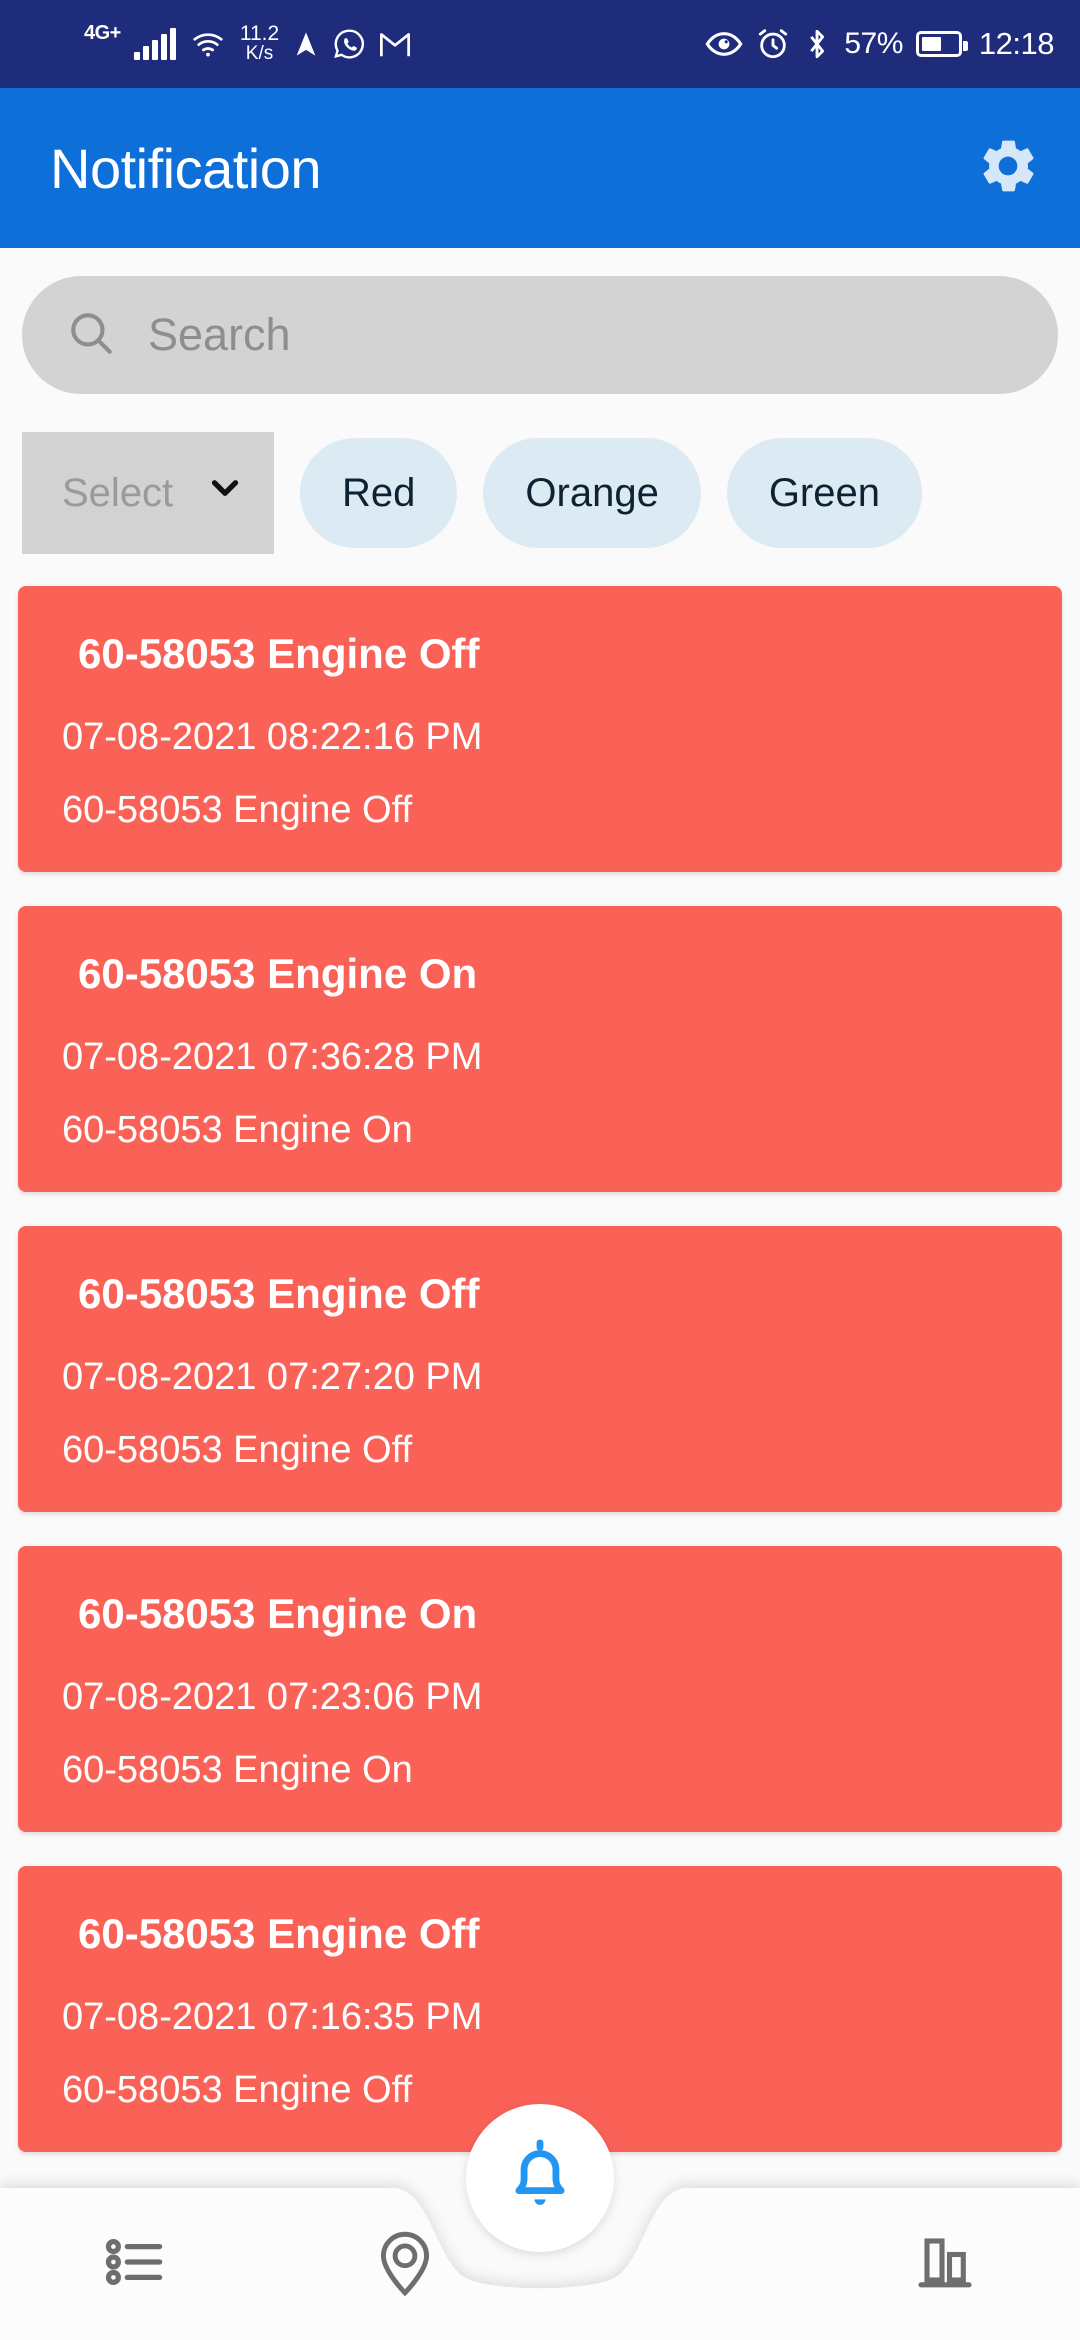  Describe the element at coordinates (592, 493) in the screenshot. I see `filter-chip-orange: Orange` at that location.